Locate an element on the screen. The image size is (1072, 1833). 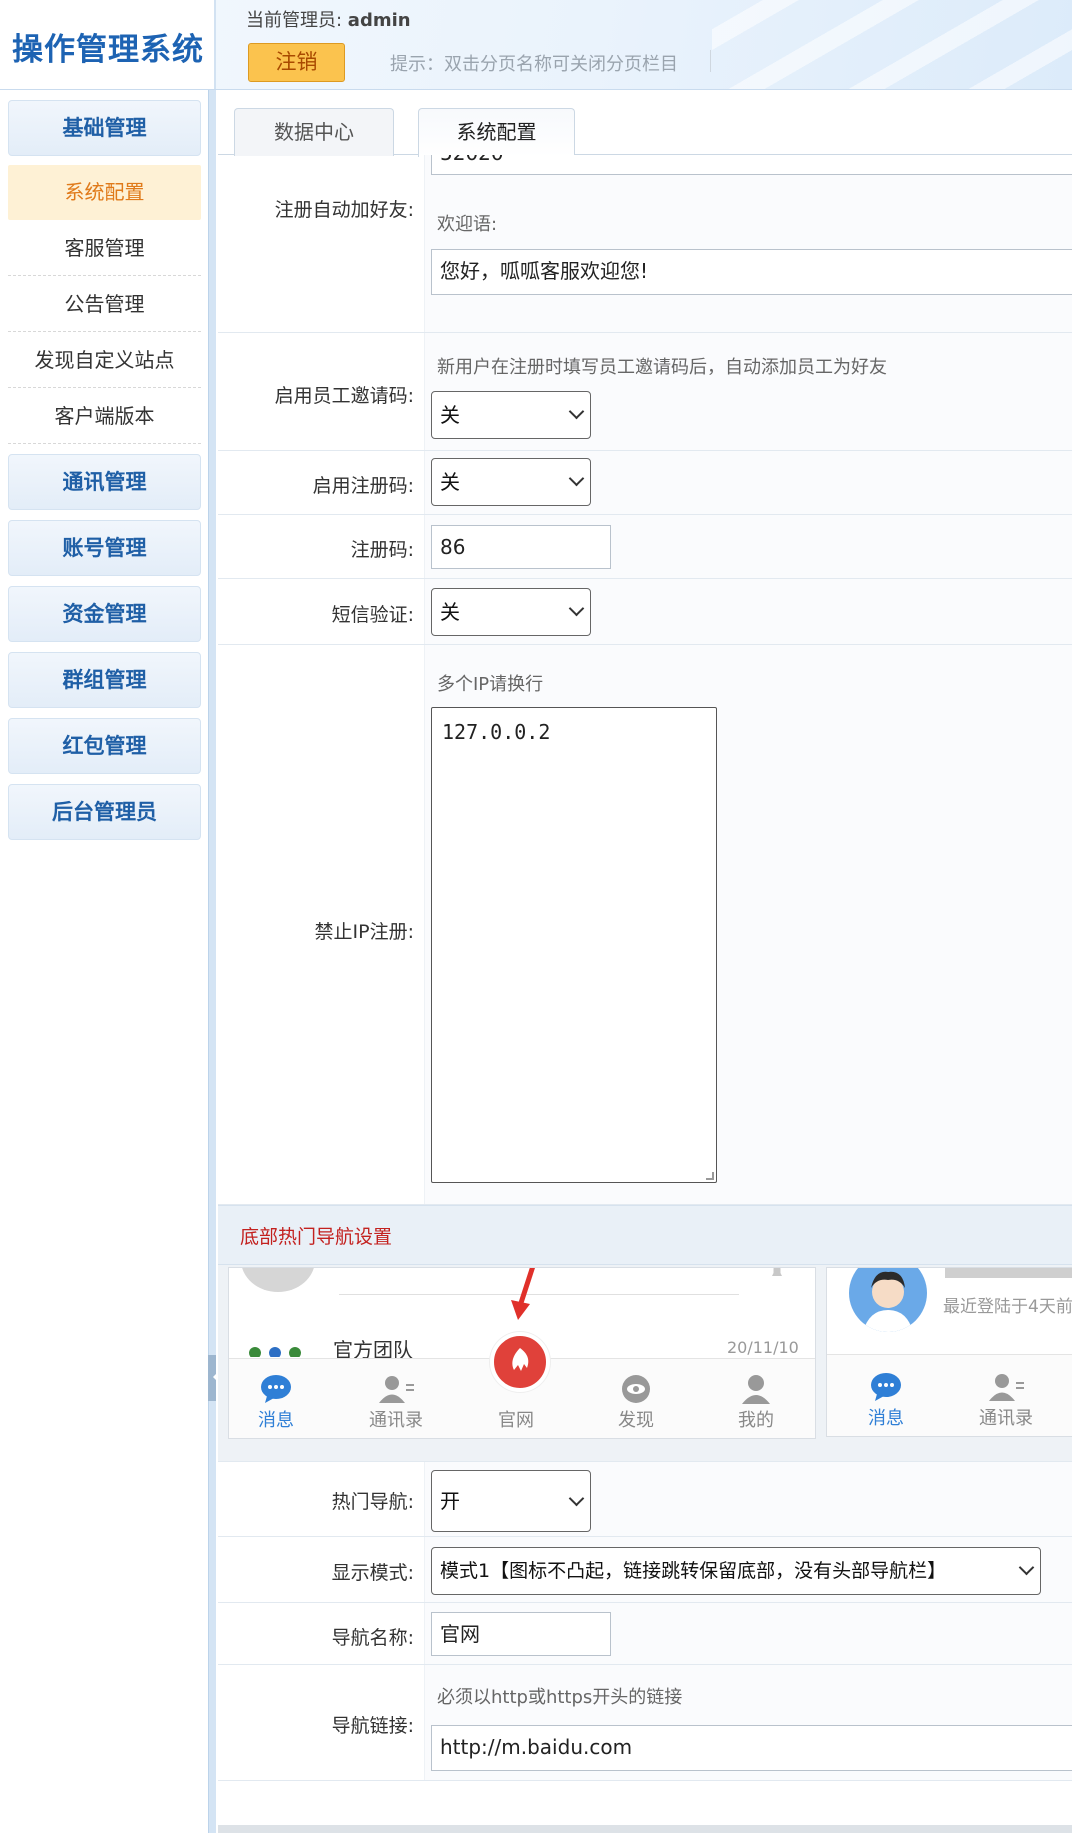
resize-grip-icon is located at coordinates (710, 1176).